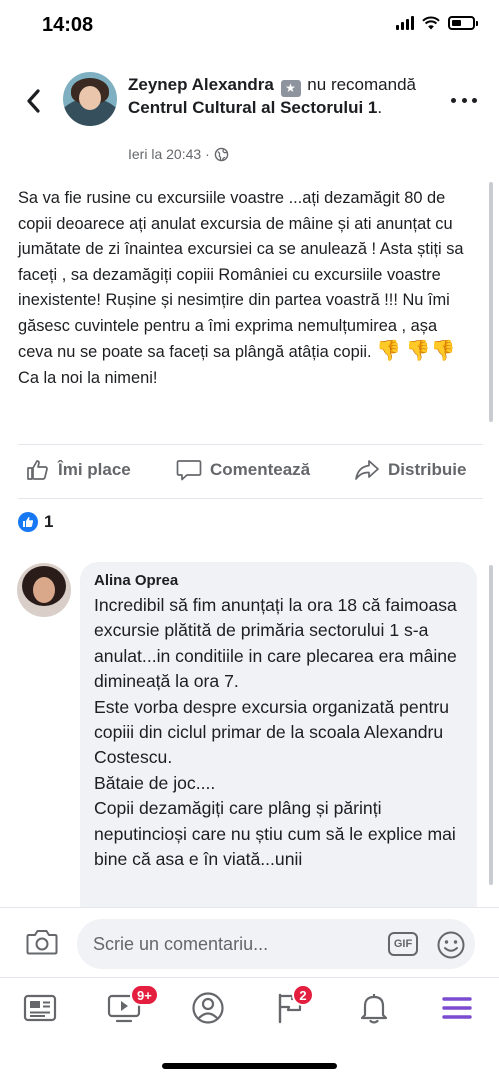 The width and height of the screenshot is (499, 1080). I want to click on reactions-summary: 1, so click(35, 522).